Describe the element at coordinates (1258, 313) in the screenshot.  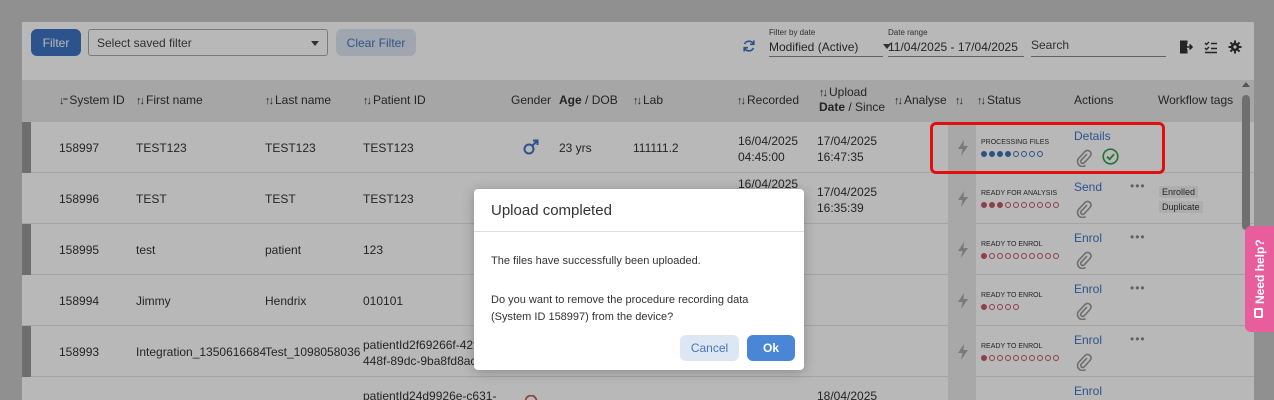
I see `help-icon` at that location.